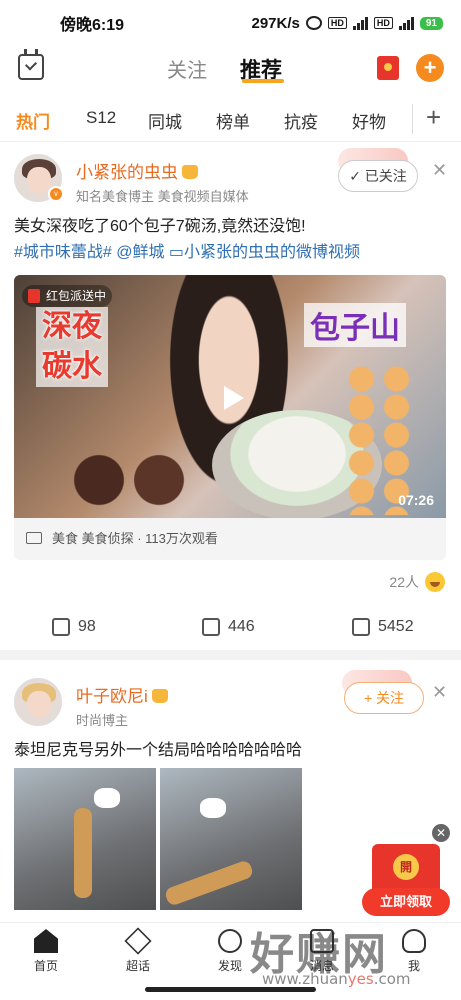 This screenshot has width=461, height=1000. Describe the element at coordinates (355, 325) in the screenshot. I see `video-overlay-right: 包子山` at that location.